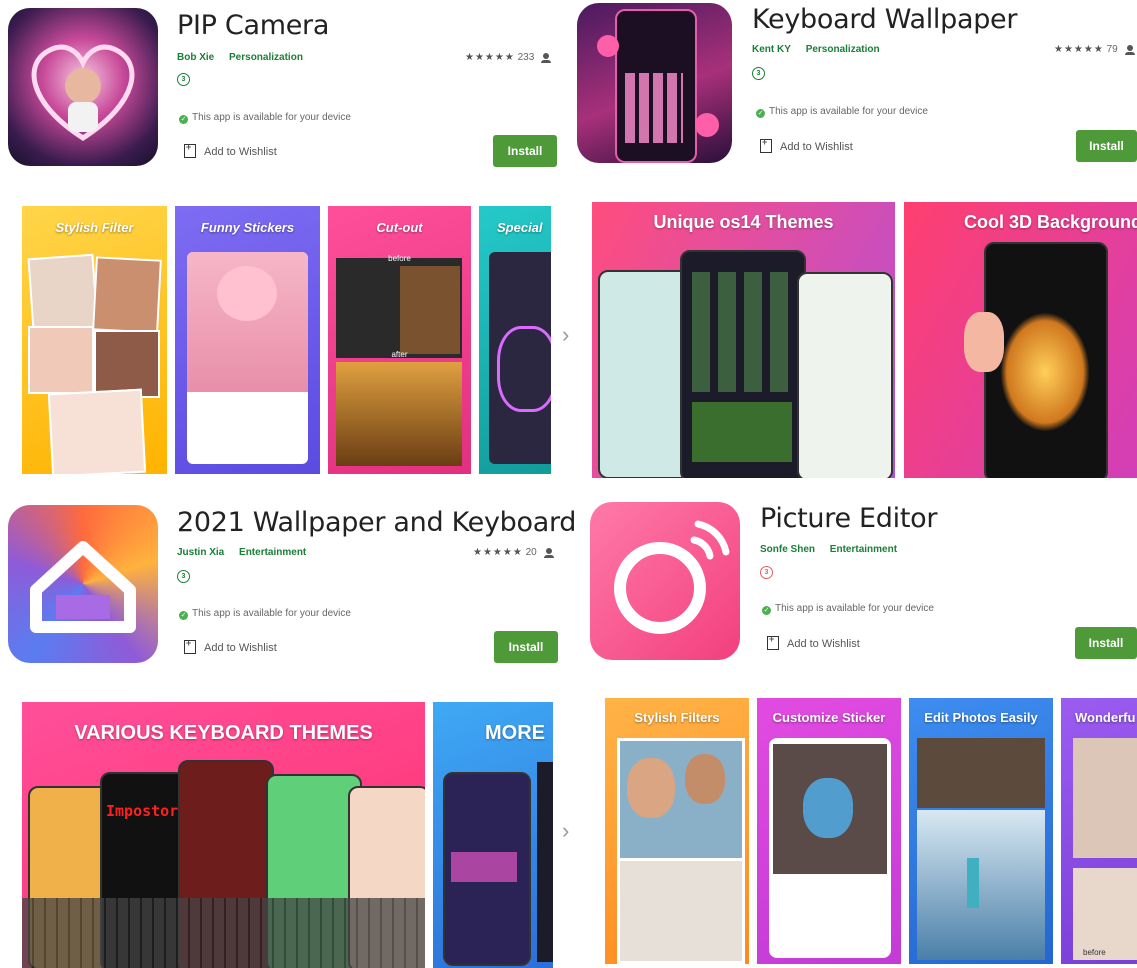 This screenshot has height=968, width=1137. I want to click on rating: ★★★★★ 20, so click(513, 552).